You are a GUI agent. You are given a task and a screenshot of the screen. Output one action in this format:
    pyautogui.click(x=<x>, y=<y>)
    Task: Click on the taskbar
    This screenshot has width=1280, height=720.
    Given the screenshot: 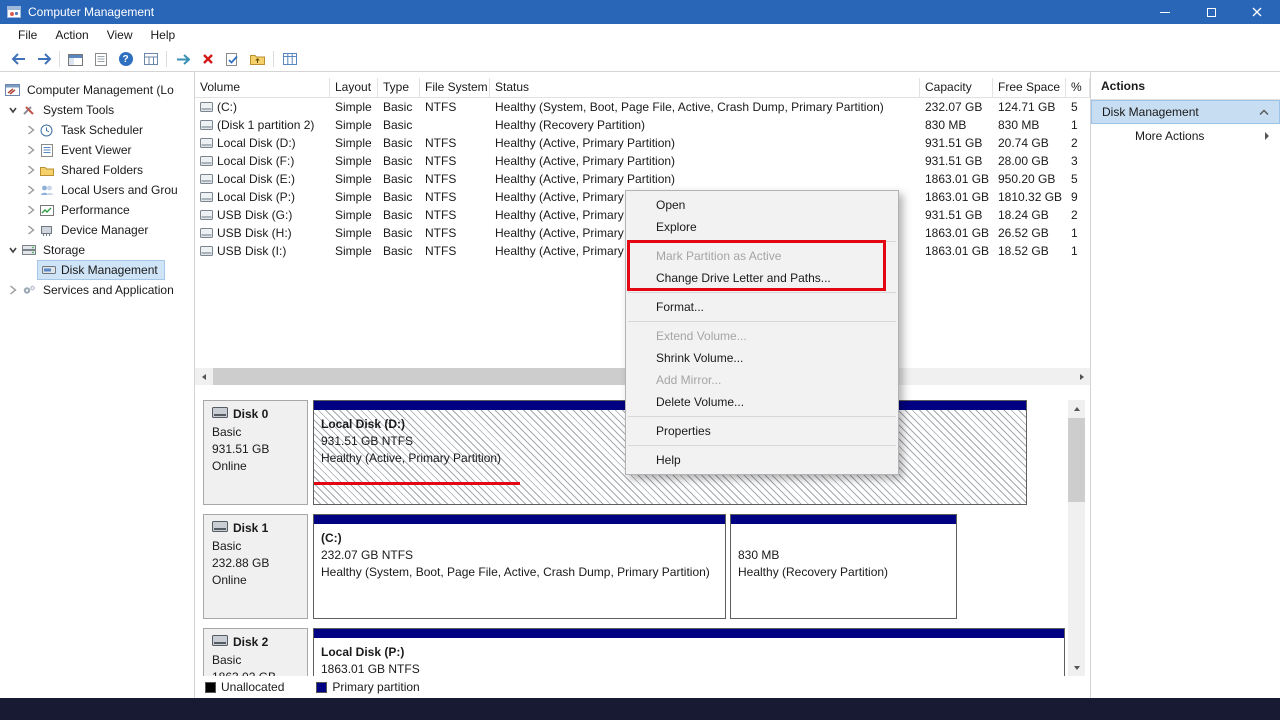 What is the action you would take?
    pyautogui.click(x=640, y=709)
    